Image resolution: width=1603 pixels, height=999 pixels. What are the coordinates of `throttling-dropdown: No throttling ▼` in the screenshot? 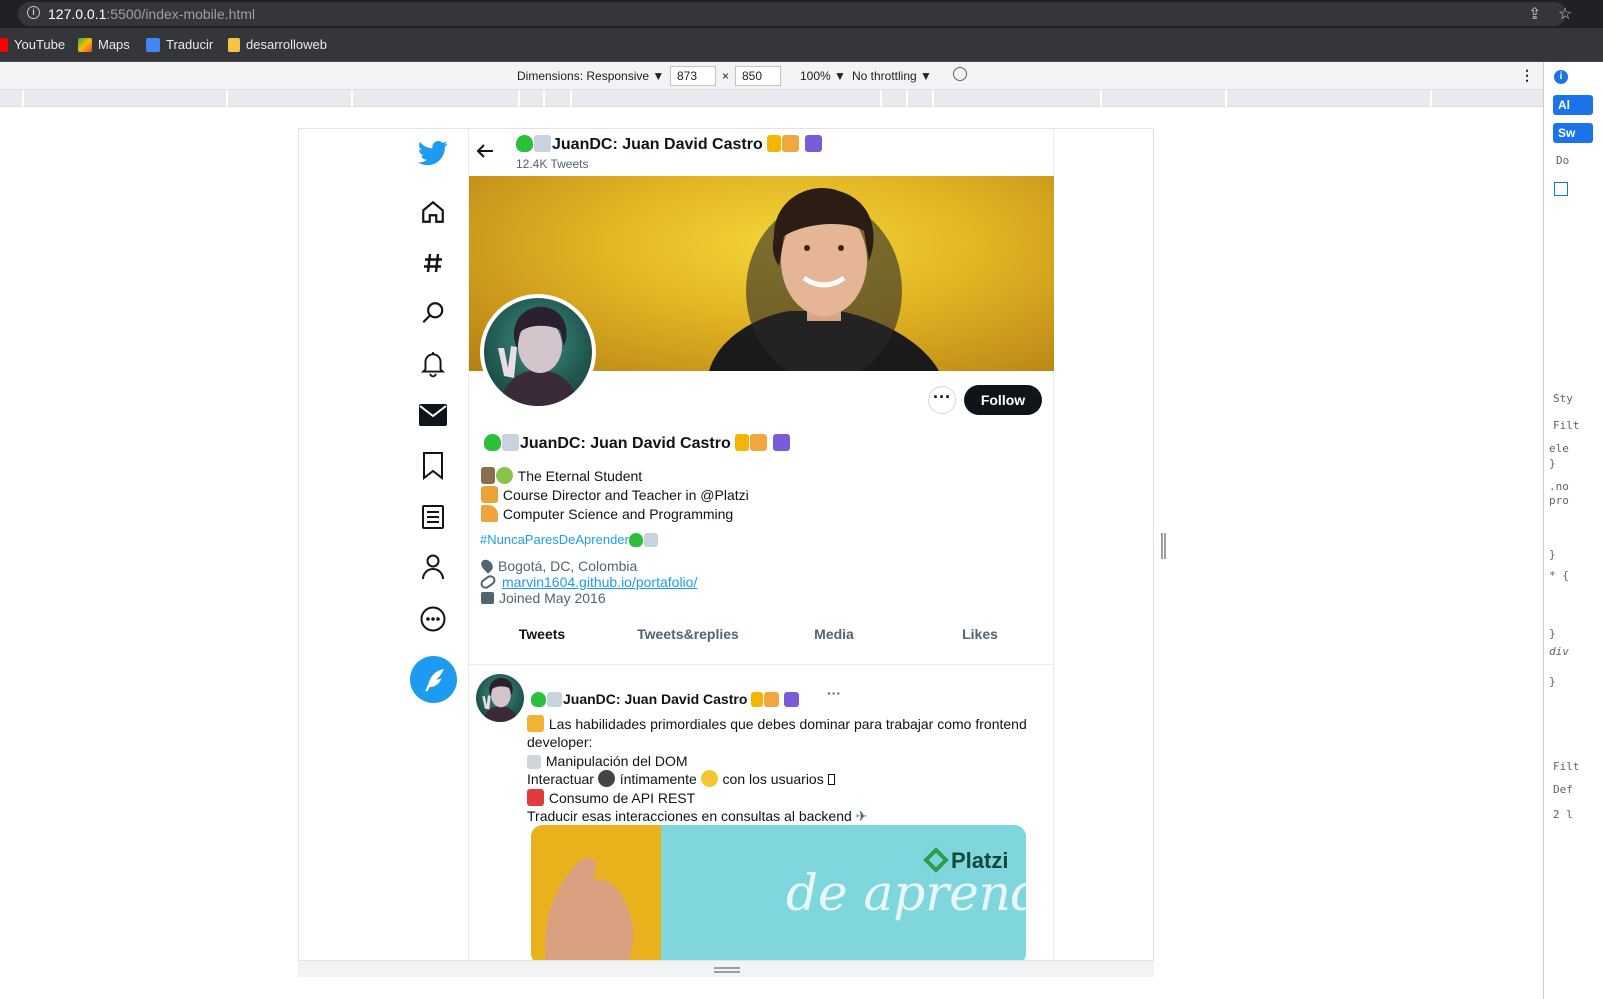 It's located at (892, 76).